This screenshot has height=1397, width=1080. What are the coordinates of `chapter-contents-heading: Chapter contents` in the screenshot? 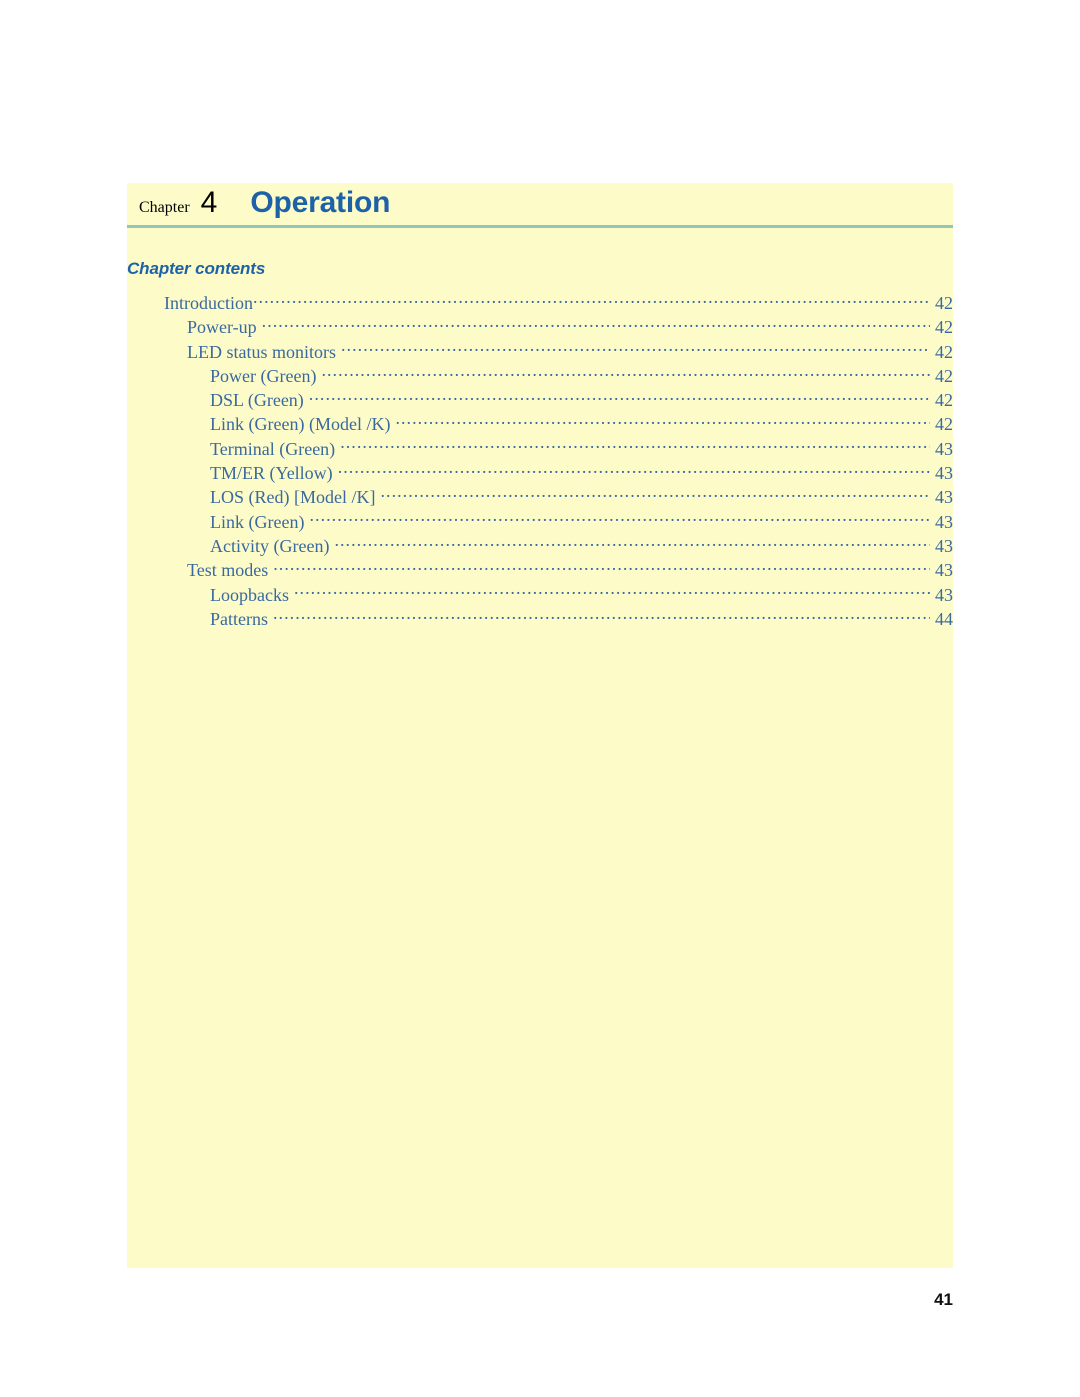 It's located at (196, 268).